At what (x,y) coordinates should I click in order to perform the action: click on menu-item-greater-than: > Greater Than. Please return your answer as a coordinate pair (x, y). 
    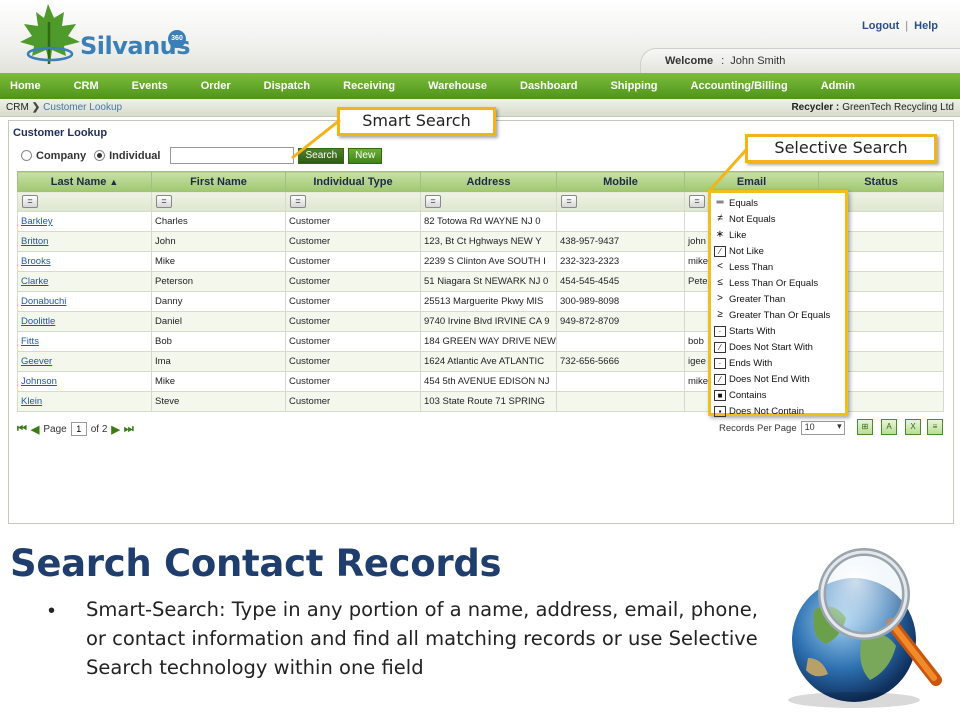
    Looking at the image, I should click on (779, 299).